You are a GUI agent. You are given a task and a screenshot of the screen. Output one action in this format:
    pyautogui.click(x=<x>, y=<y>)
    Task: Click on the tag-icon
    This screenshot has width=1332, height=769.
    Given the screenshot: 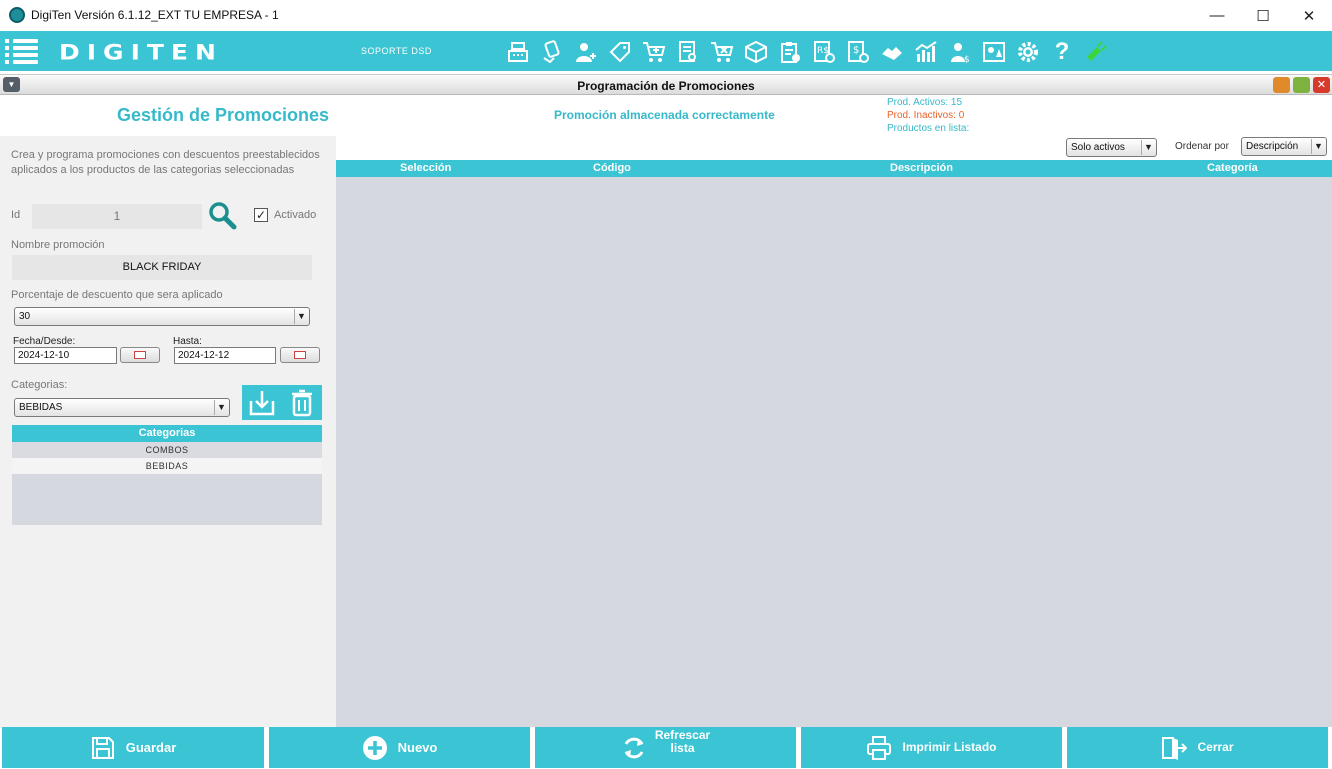 What is the action you would take?
    pyautogui.click(x=620, y=52)
    